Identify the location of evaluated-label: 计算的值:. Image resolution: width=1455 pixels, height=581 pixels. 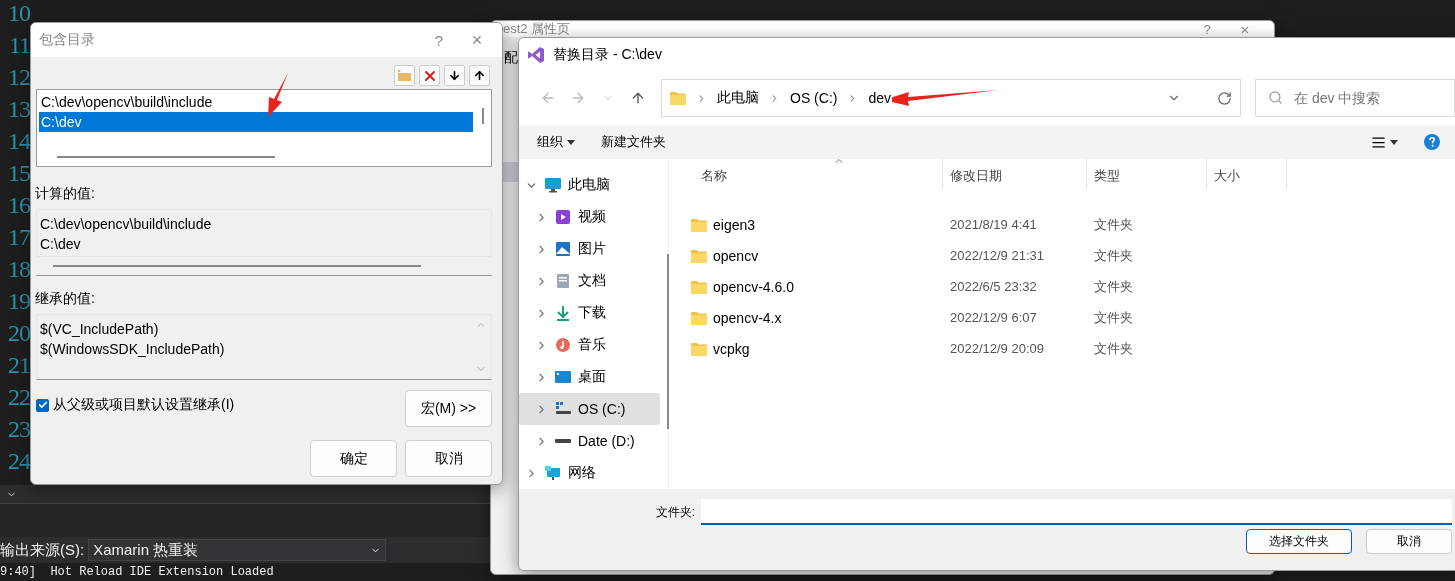
(65, 193).